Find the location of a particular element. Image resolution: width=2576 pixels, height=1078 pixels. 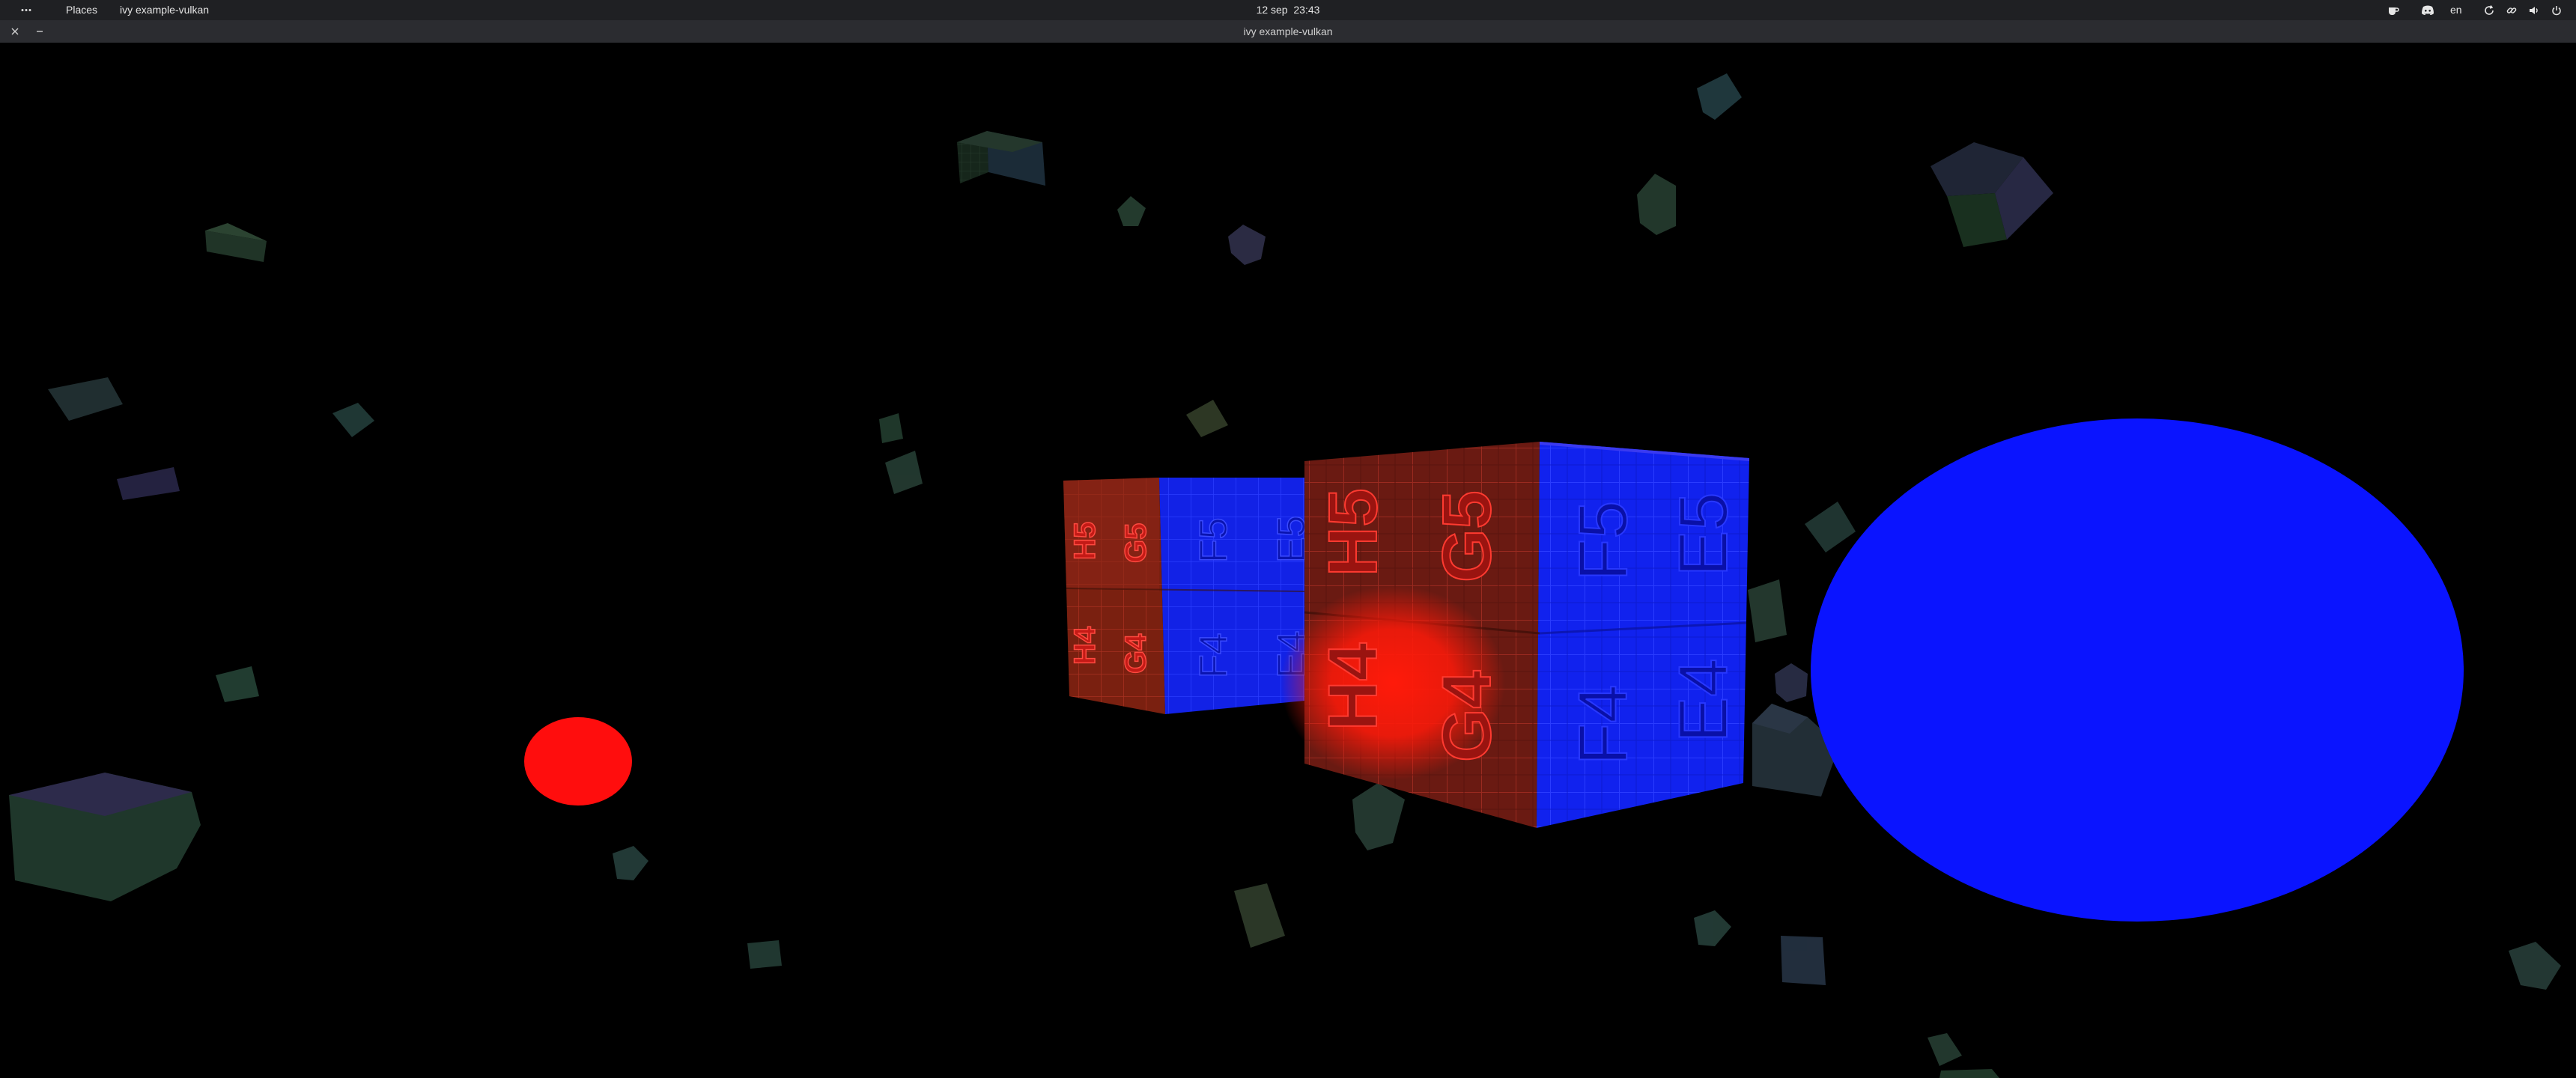

back-cube-label-f5: F5 is located at coordinates (1214, 540).